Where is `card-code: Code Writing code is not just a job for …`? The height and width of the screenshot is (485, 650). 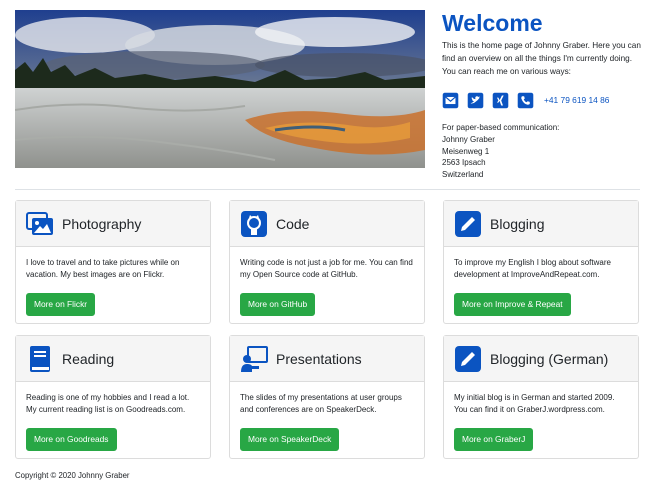 card-code: Code Writing code is not just a job for … is located at coordinates (327, 262).